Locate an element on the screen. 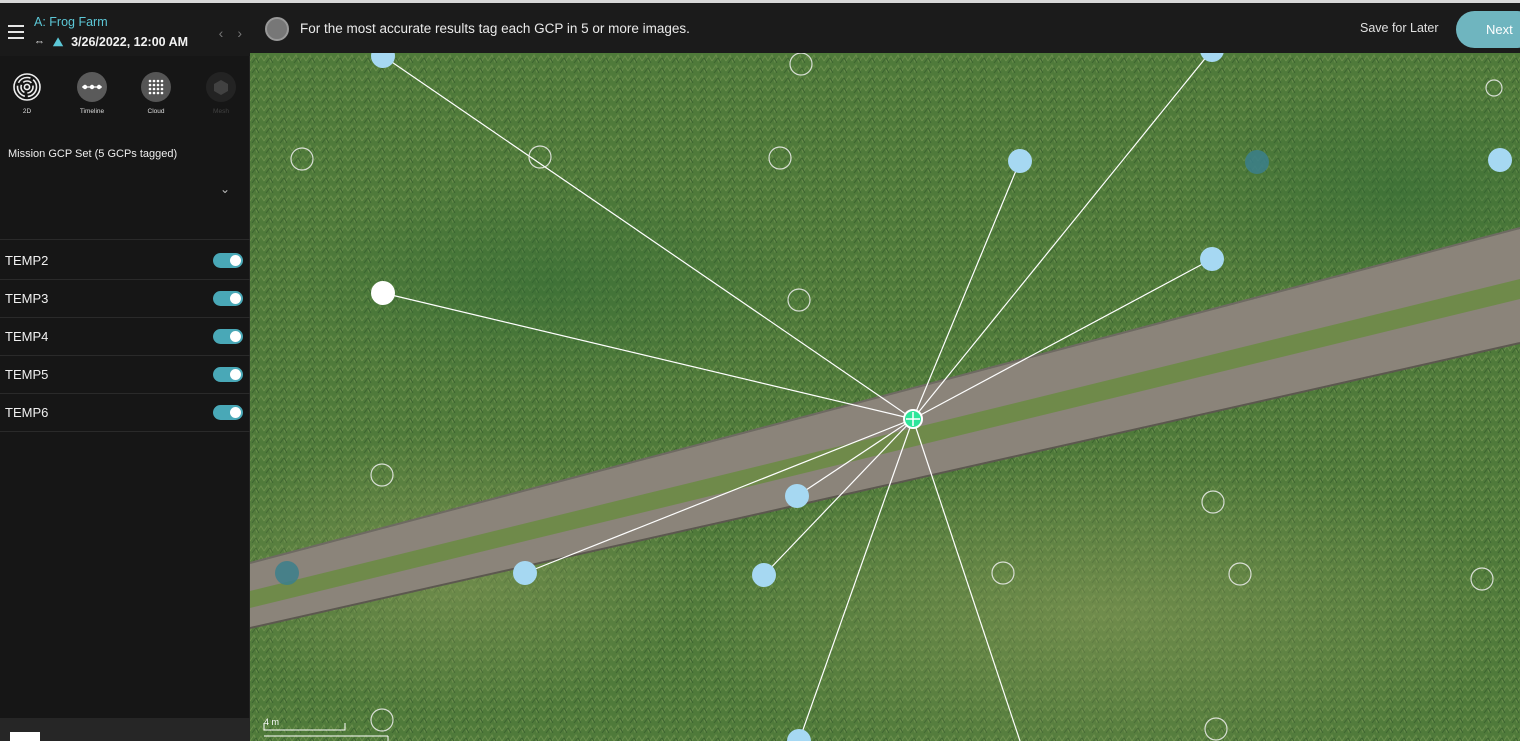 This screenshot has width=1520, height=741. gcp-list: TEMP2 TEMP3 TEMP4 TEMP5 TEMP6 is located at coordinates (125, 337).